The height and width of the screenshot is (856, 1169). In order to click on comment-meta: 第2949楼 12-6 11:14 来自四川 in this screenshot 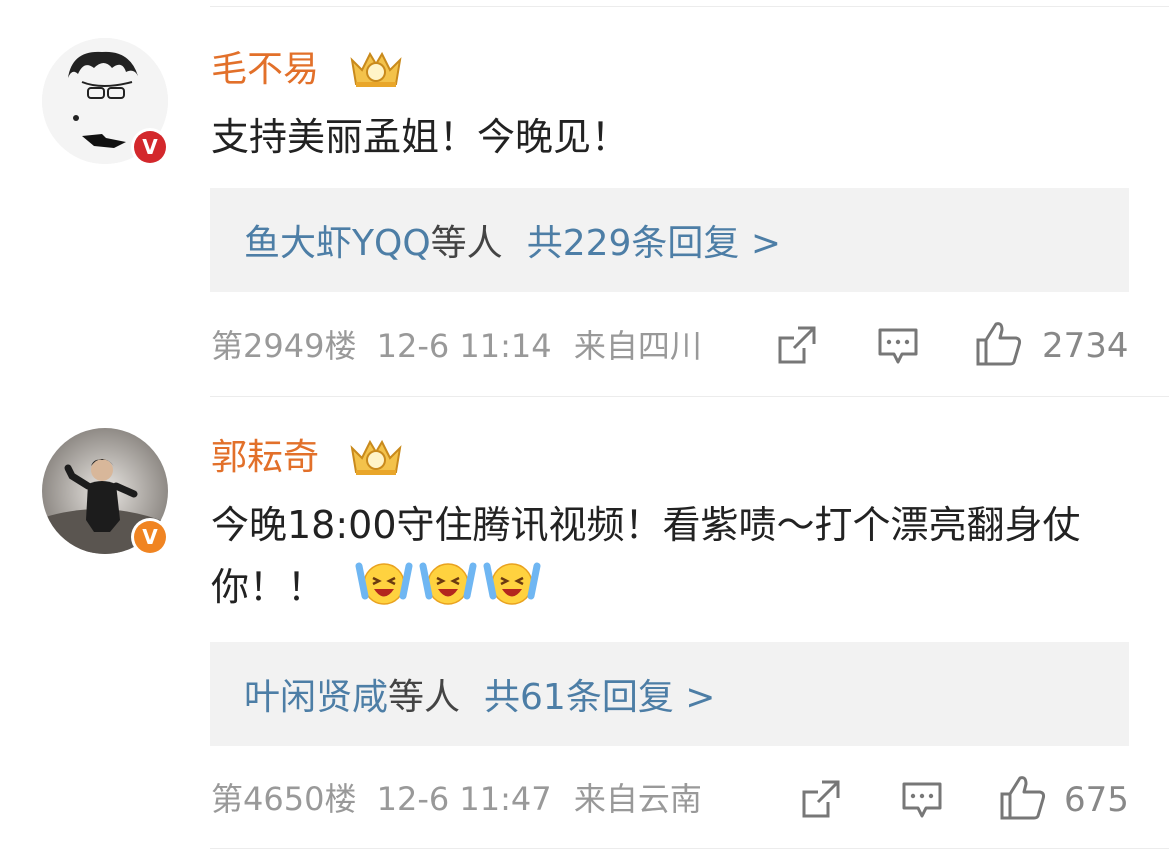, I will do `click(456, 346)`.